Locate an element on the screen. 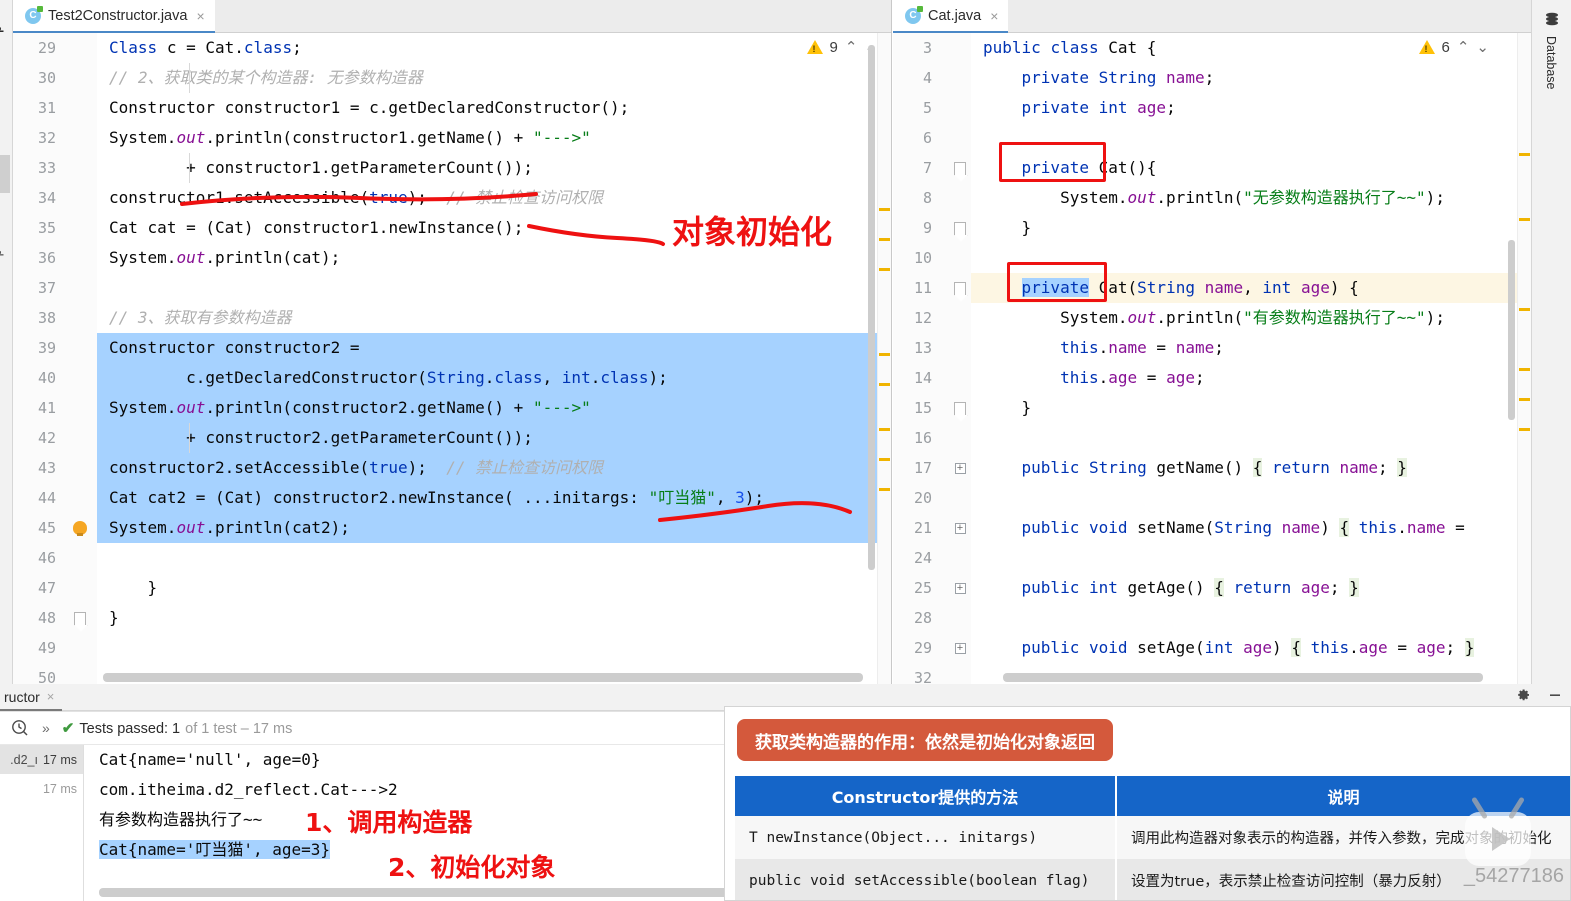 The image size is (1571, 901). line-number: 45 is located at coordinates (46, 528).